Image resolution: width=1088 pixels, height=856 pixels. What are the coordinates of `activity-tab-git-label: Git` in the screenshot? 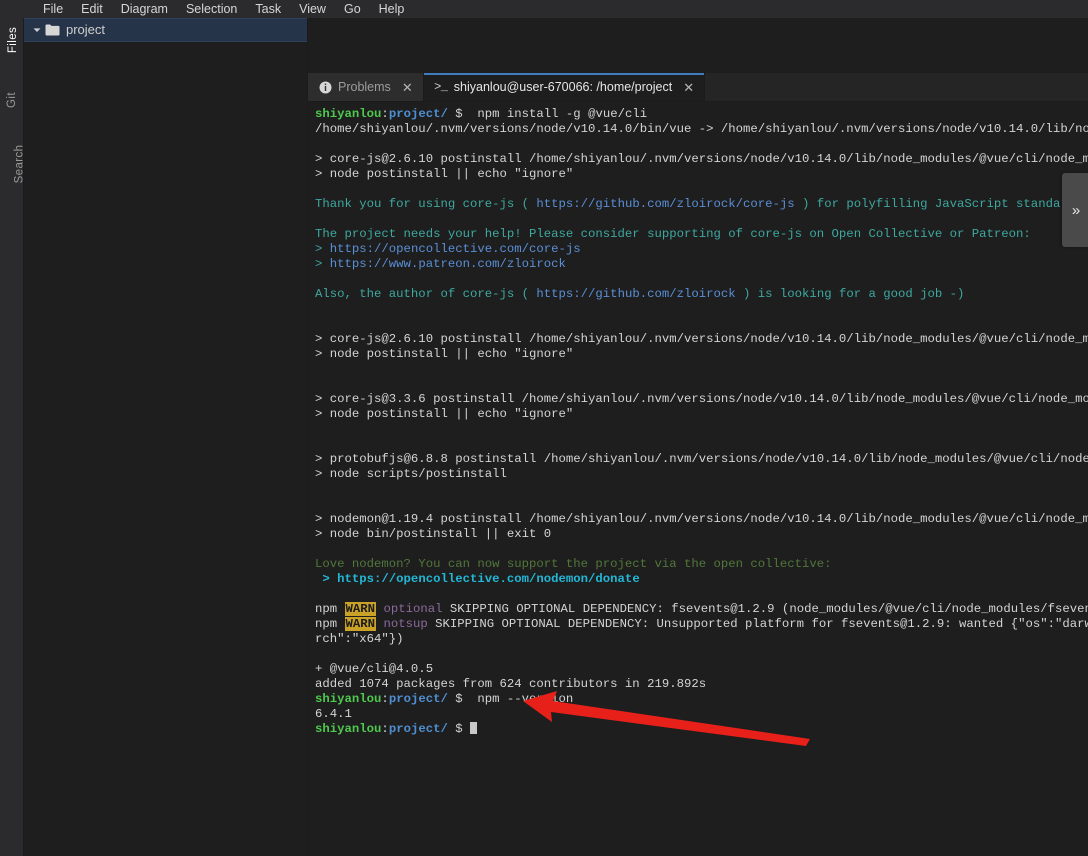 It's located at (12, 100).